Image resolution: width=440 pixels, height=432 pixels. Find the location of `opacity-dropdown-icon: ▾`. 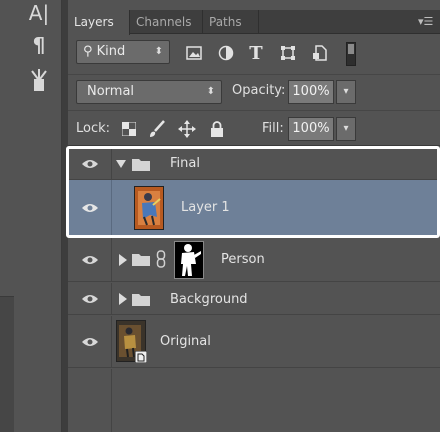

opacity-dropdown-icon: ▾ is located at coordinates (346, 92).